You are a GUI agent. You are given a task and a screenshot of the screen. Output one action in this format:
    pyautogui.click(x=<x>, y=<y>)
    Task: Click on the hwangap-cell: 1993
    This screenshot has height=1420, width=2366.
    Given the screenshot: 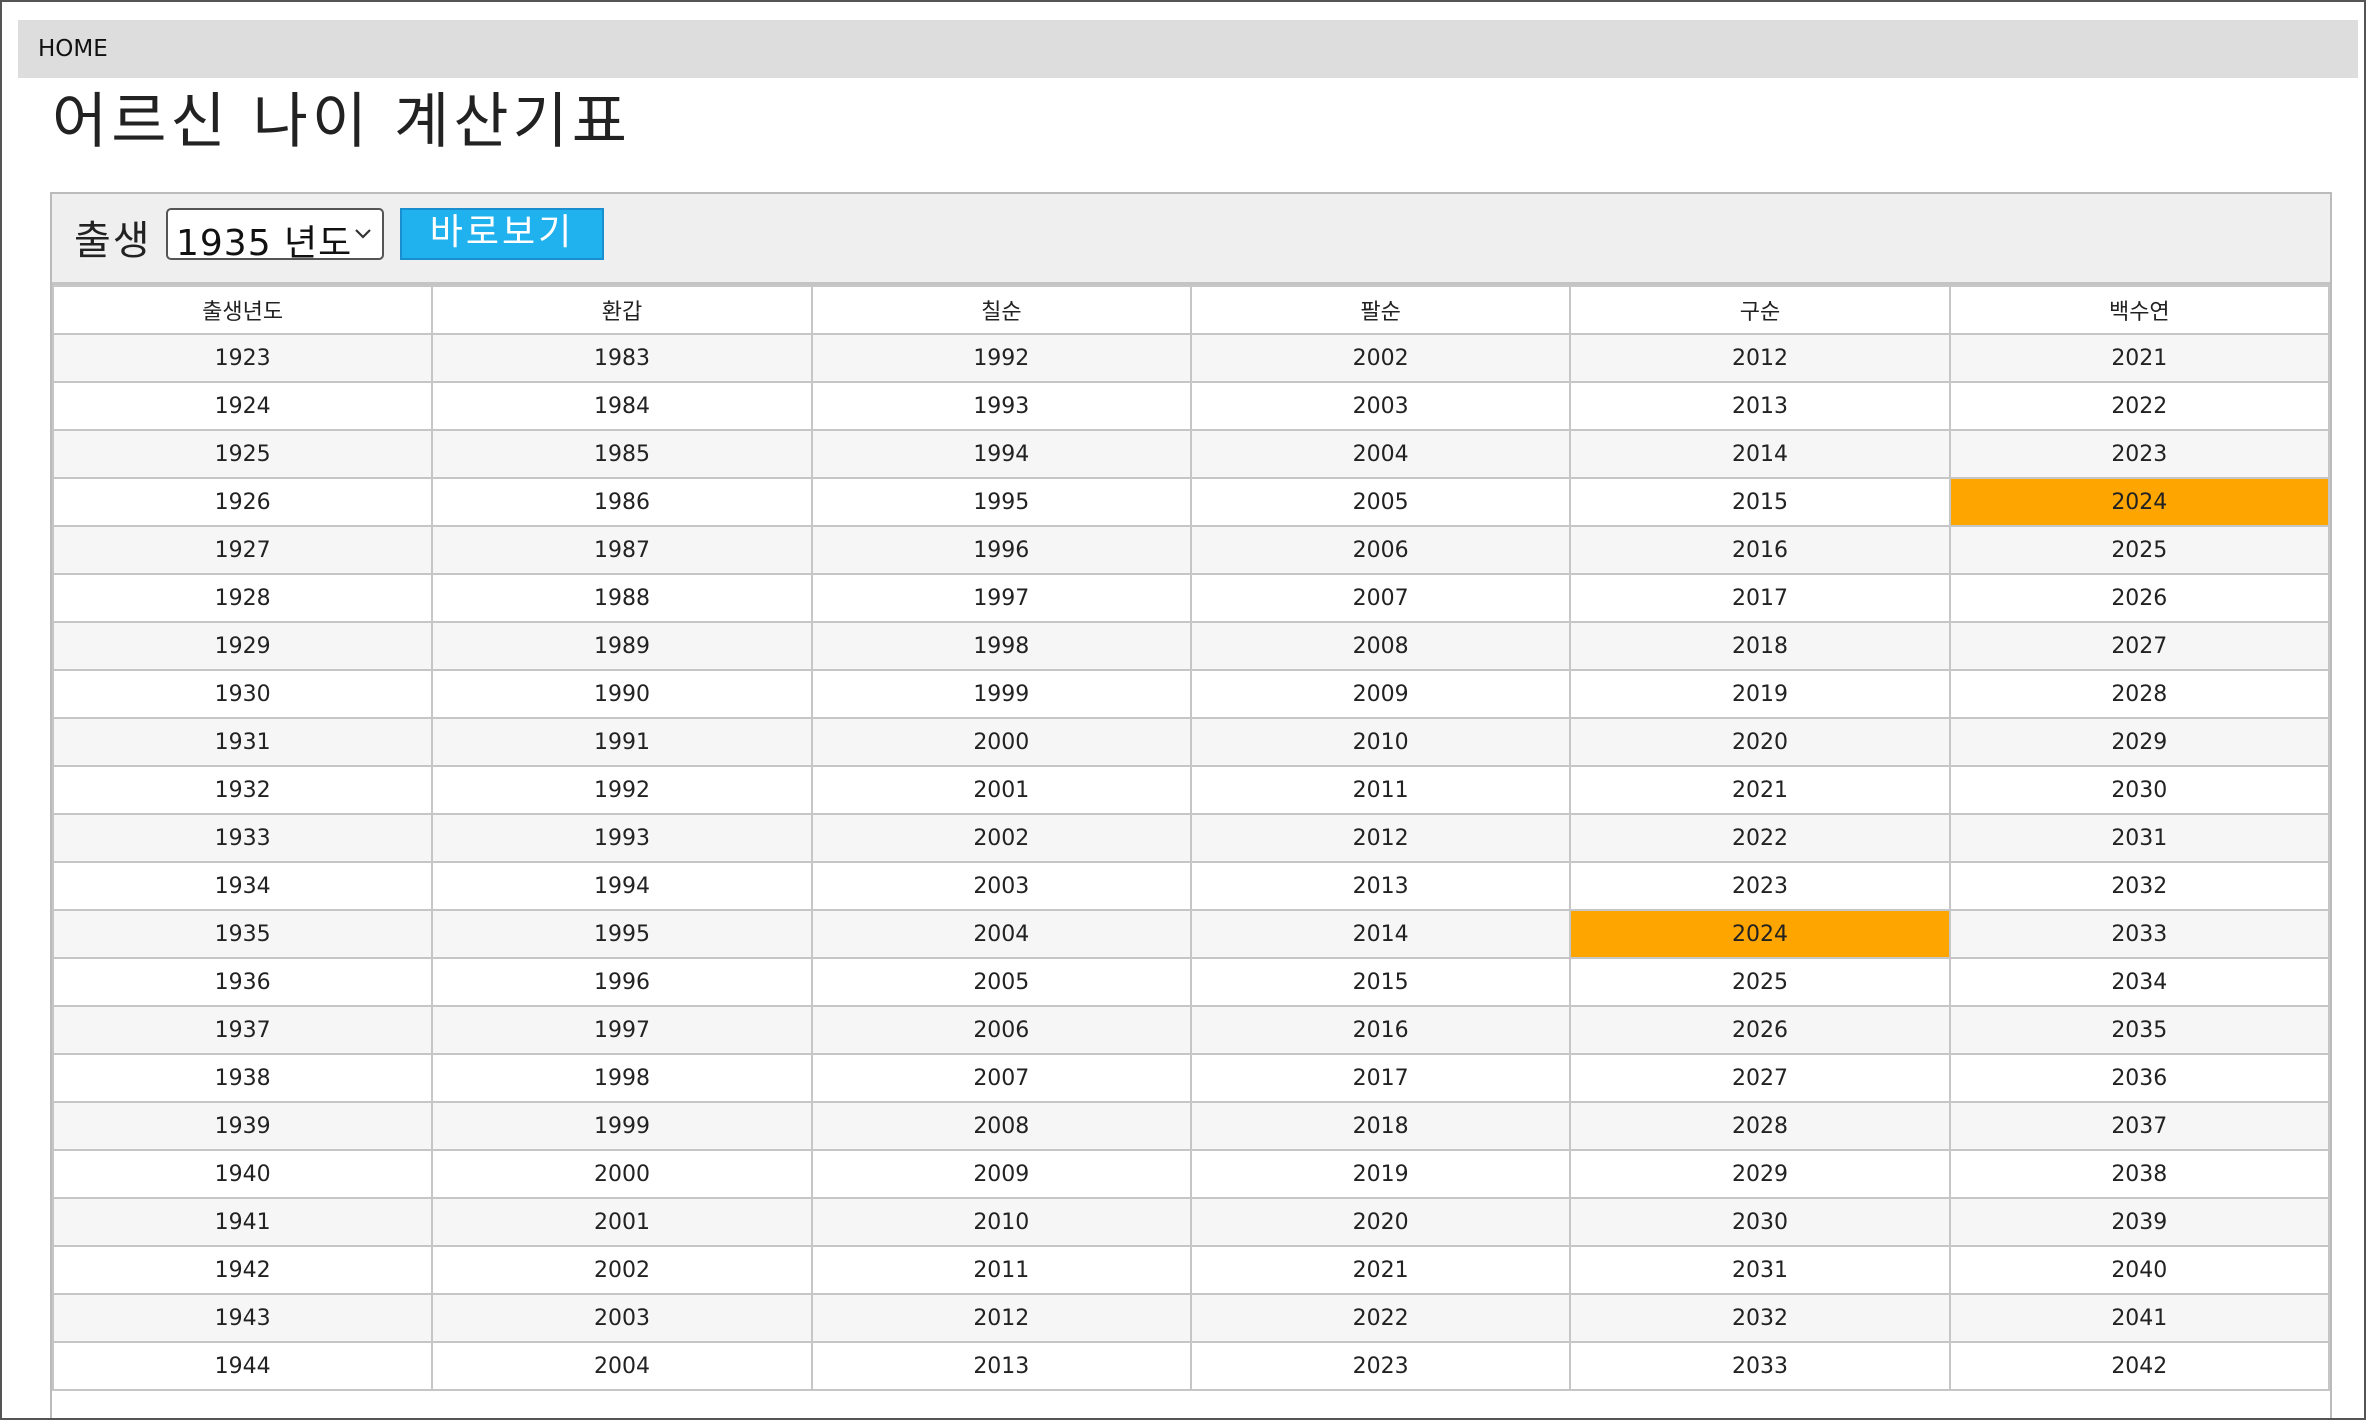 What is the action you would take?
    pyautogui.click(x=622, y=838)
    